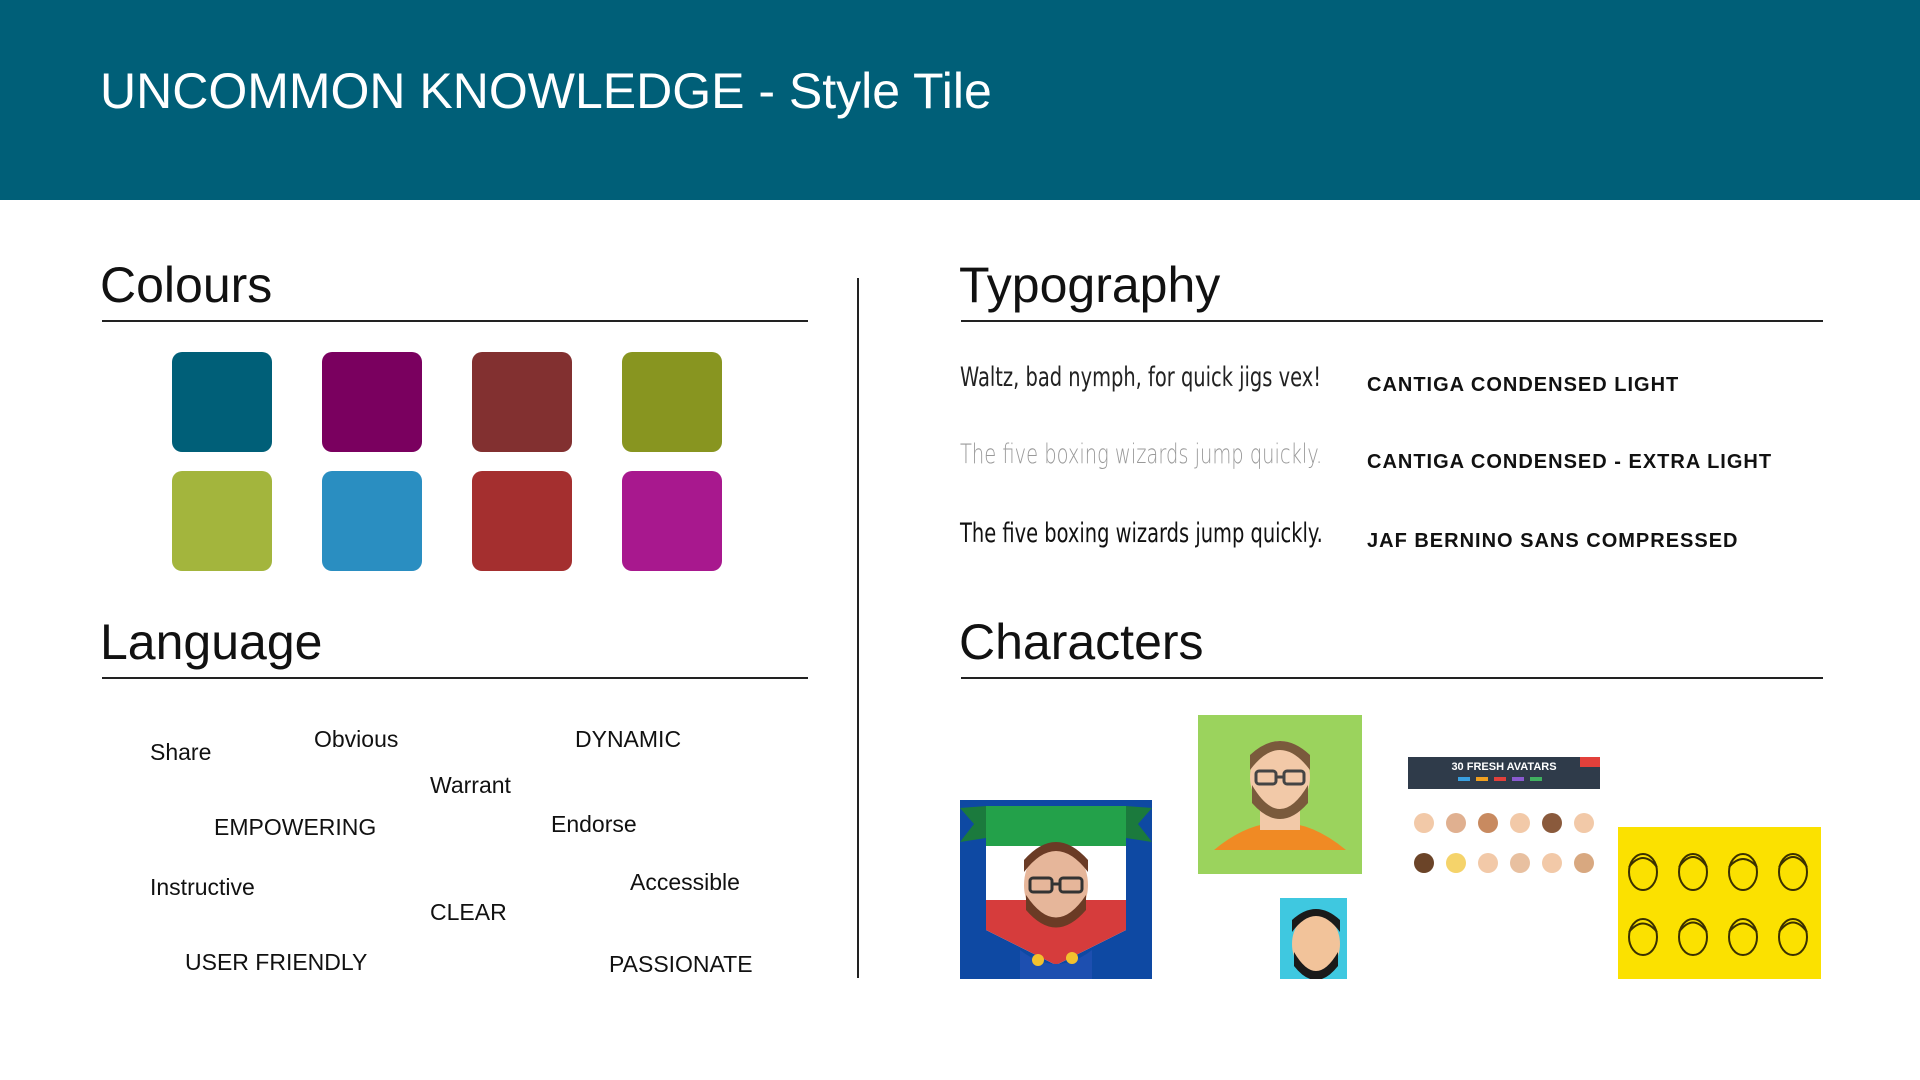  Describe the element at coordinates (1392, 678) in the screenshot. I see `characters-rule` at that location.